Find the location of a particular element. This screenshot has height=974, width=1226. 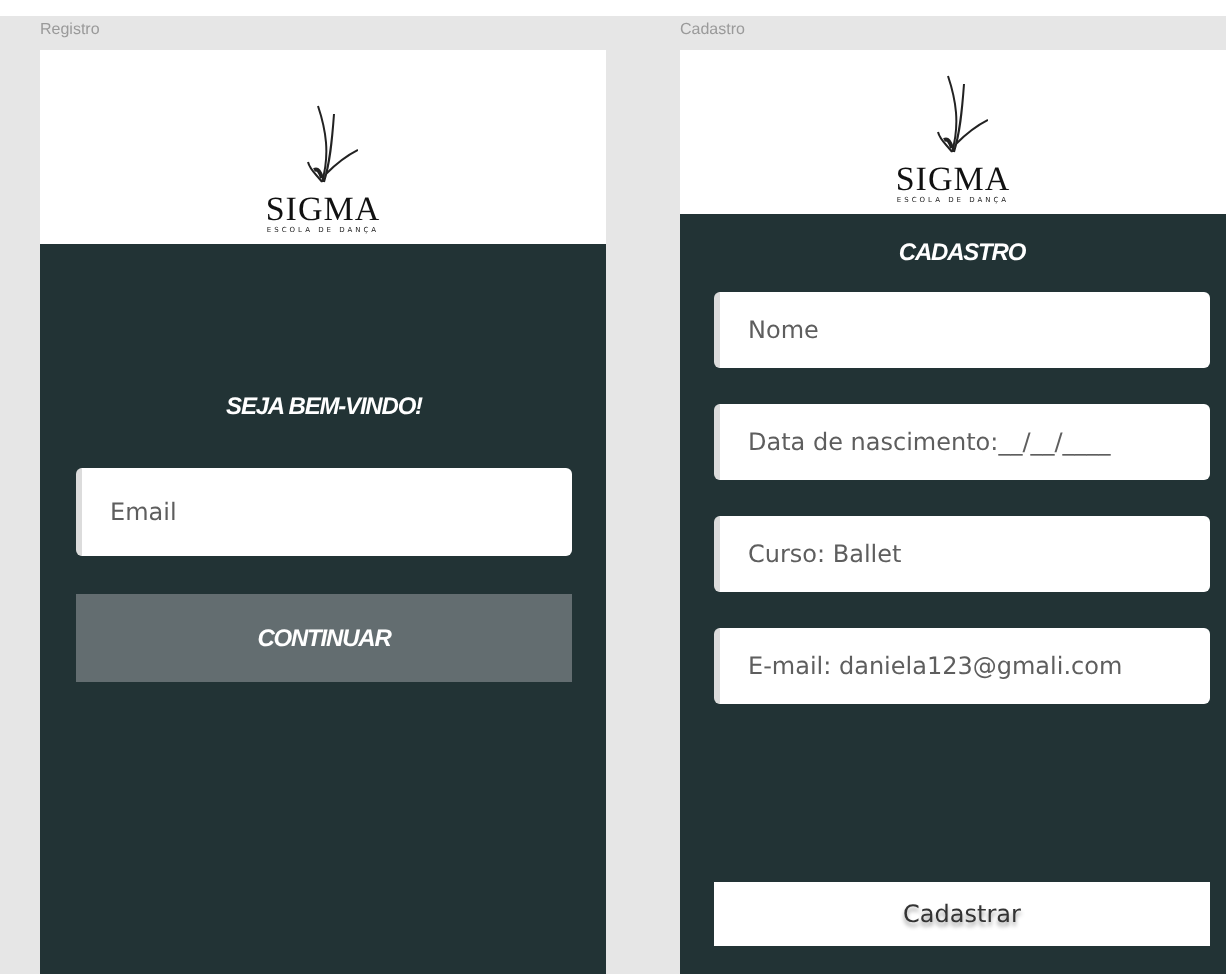

screen-title: CADASTRO is located at coordinates (962, 252).